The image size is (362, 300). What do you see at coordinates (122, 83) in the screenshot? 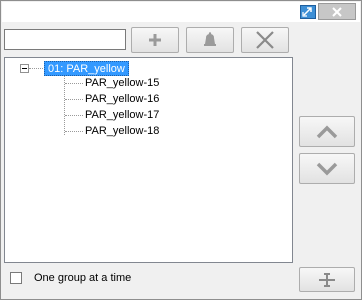
I see `tree-child-item: PAR_yellow-15` at bounding box center [122, 83].